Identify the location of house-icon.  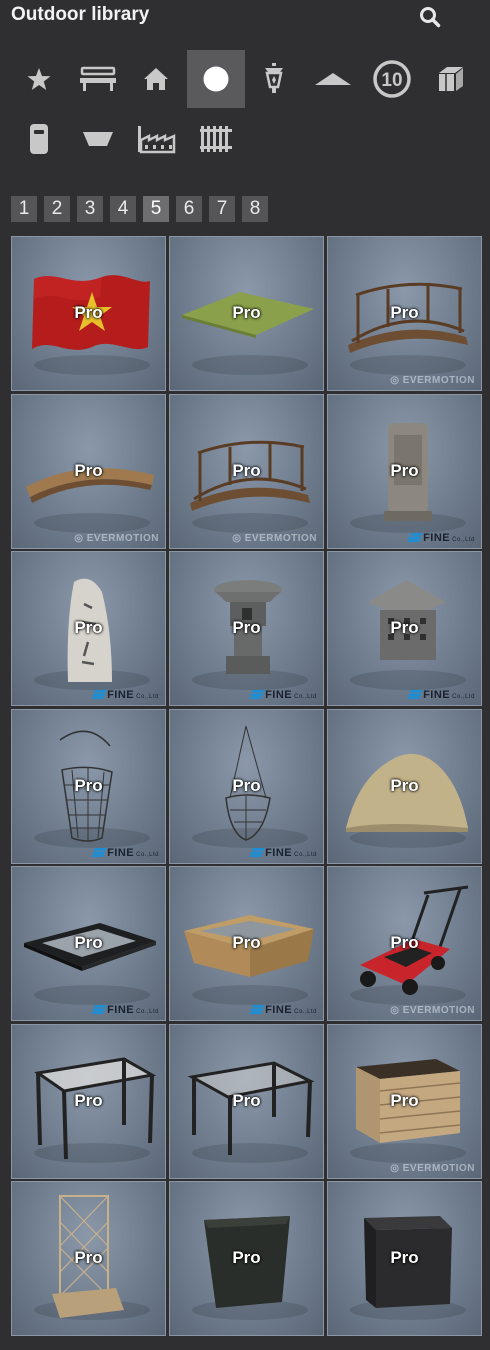
(156, 79).